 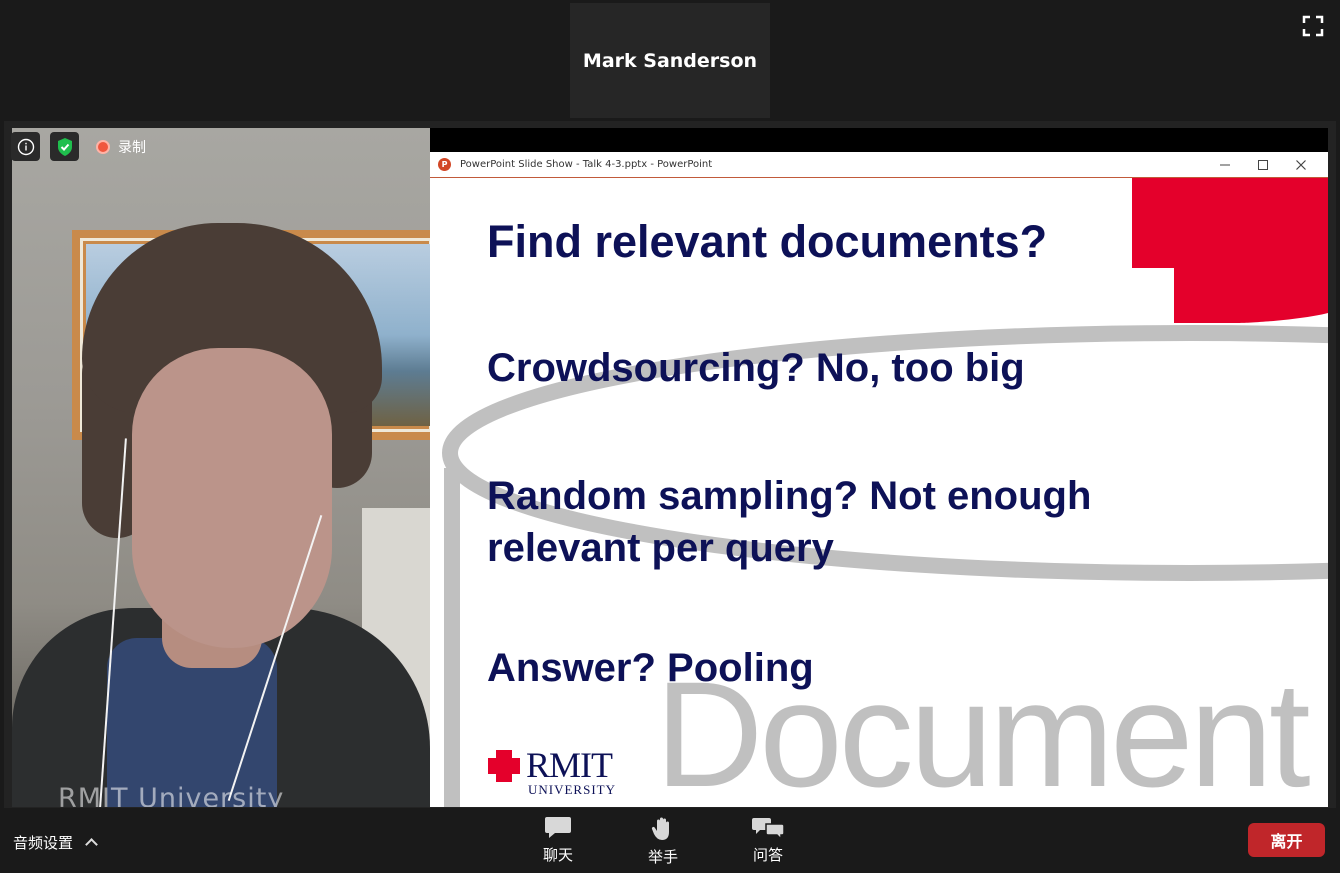 What do you see at coordinates (558, 827) in the screenshot?
I see `chat-icon` at bounding box center [558, 827].